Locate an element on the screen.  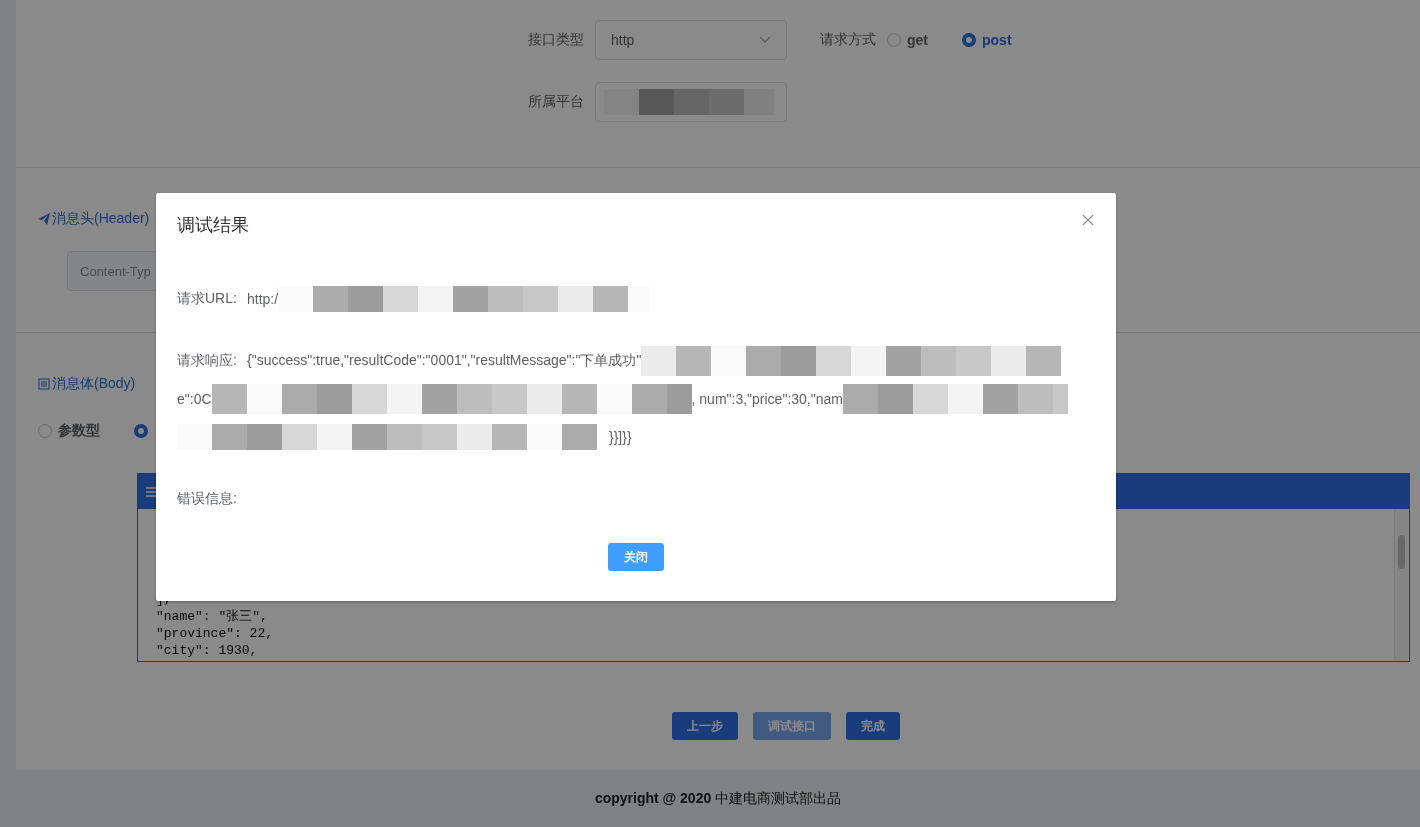
radio-label: 参数型 is located at coordinates (79, 431).